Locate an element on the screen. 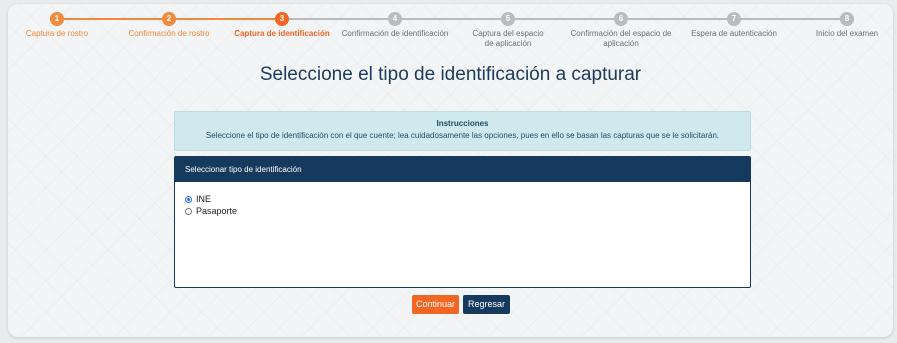  step-7: 7 Espera de autenticación is located at coordinates (734, 25).